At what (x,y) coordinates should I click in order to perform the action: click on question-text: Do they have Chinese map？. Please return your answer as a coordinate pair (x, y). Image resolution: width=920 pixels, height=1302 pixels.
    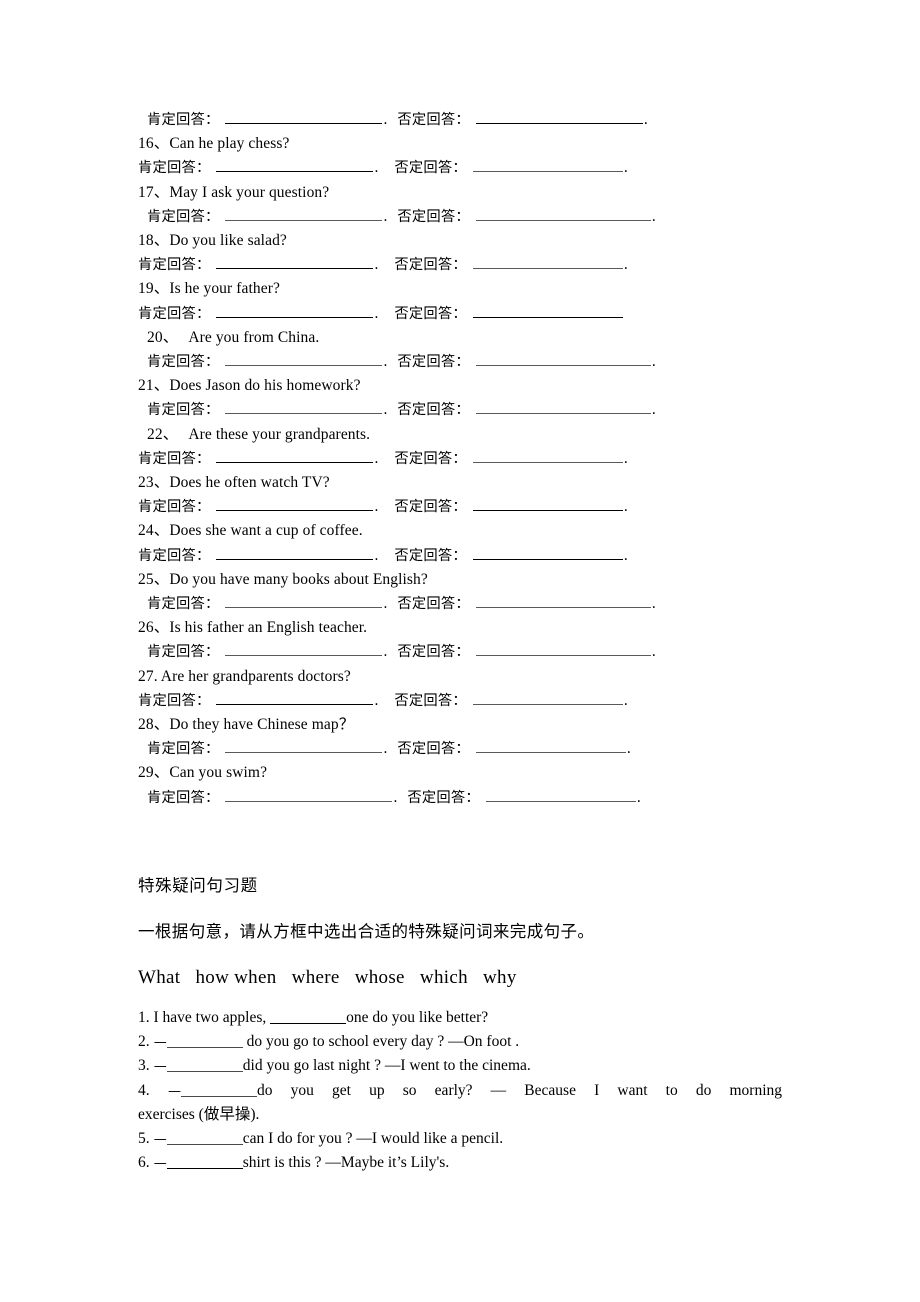
    Looking at the image, I should click on (262, 725).